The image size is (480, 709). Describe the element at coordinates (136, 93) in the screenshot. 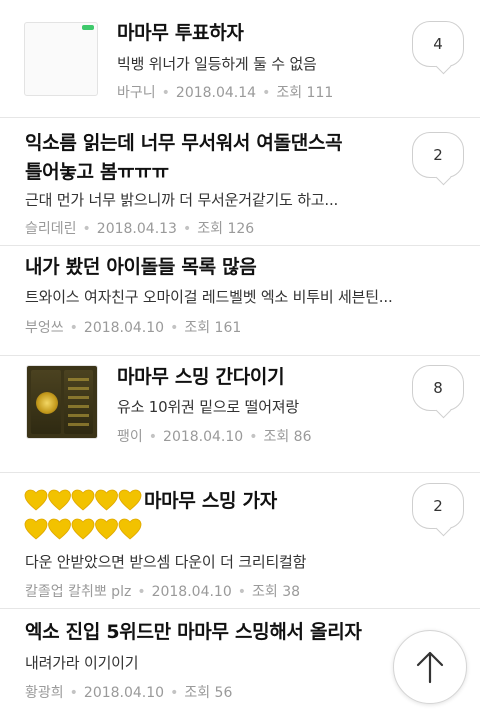

I see `post-author: 바구니` at that location.